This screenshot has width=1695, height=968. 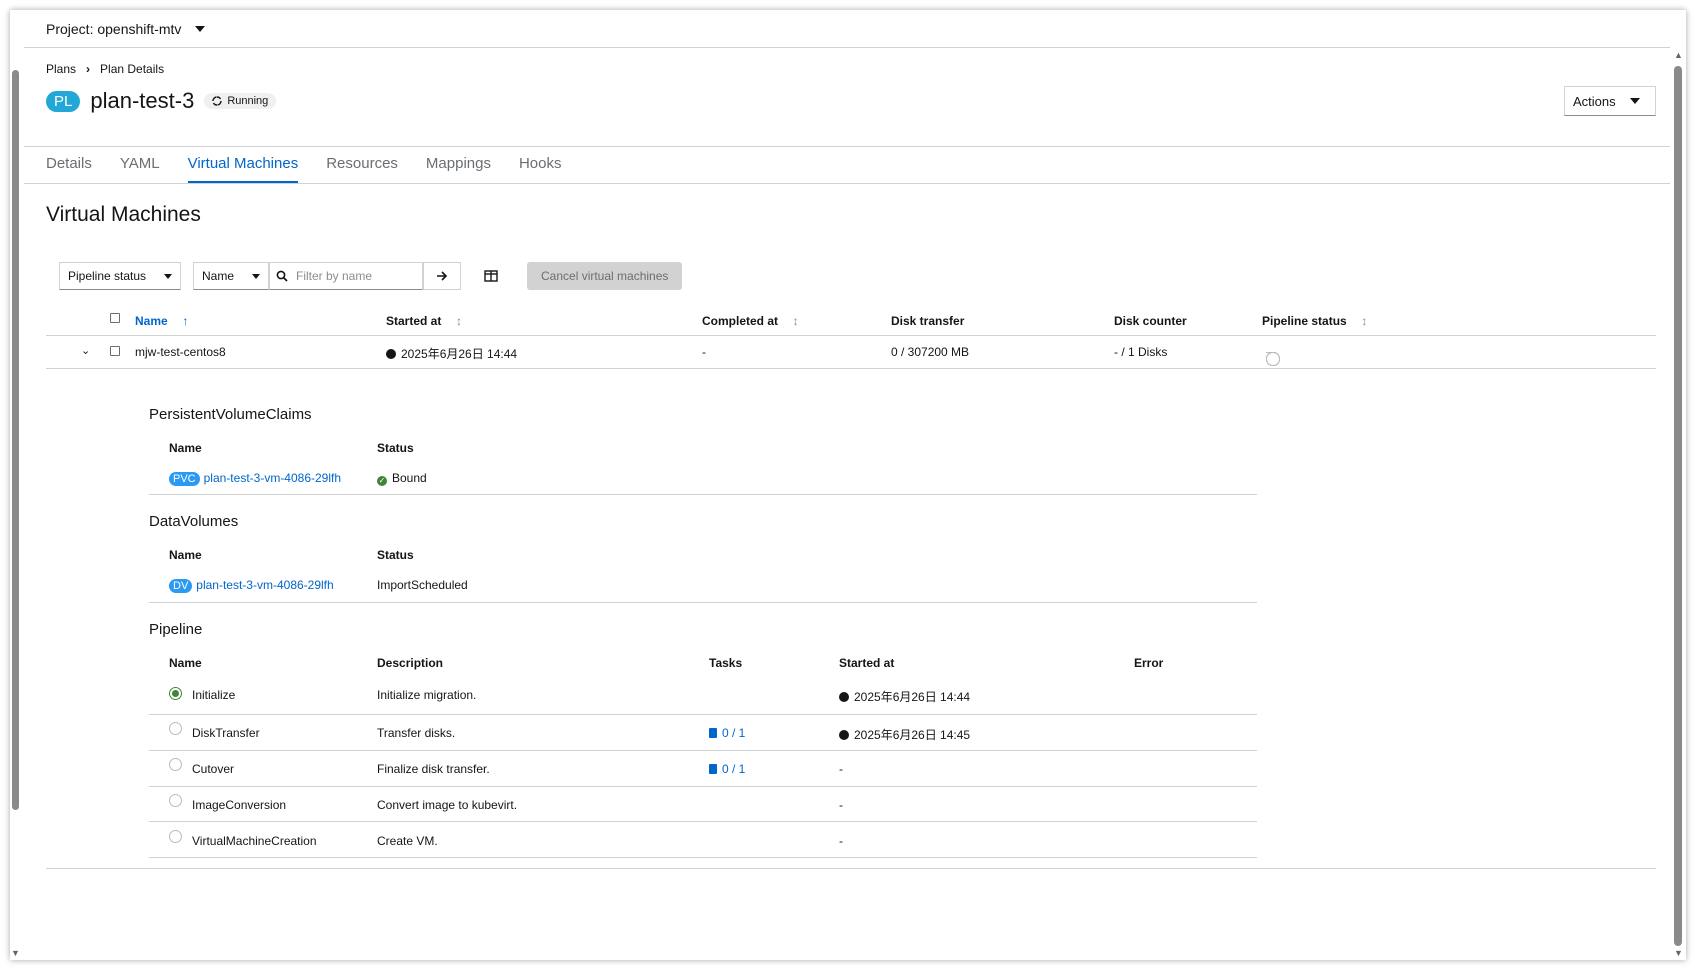 I want to click on pipeline-header-description: Description, so click(x=410, y=663).